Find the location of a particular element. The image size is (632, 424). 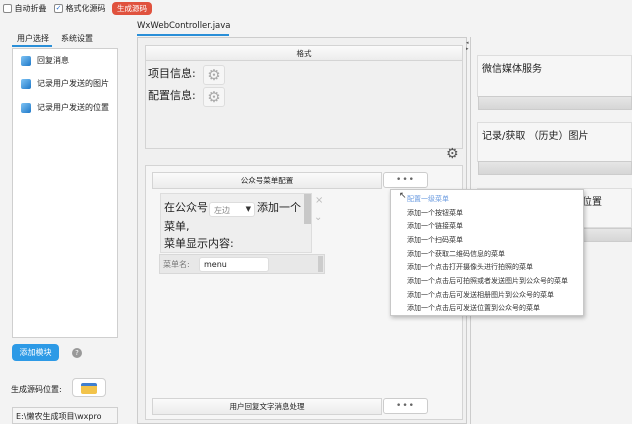

output-path-field: E:\懒农生成项目\wxpro is located at coordinates (65, 415).